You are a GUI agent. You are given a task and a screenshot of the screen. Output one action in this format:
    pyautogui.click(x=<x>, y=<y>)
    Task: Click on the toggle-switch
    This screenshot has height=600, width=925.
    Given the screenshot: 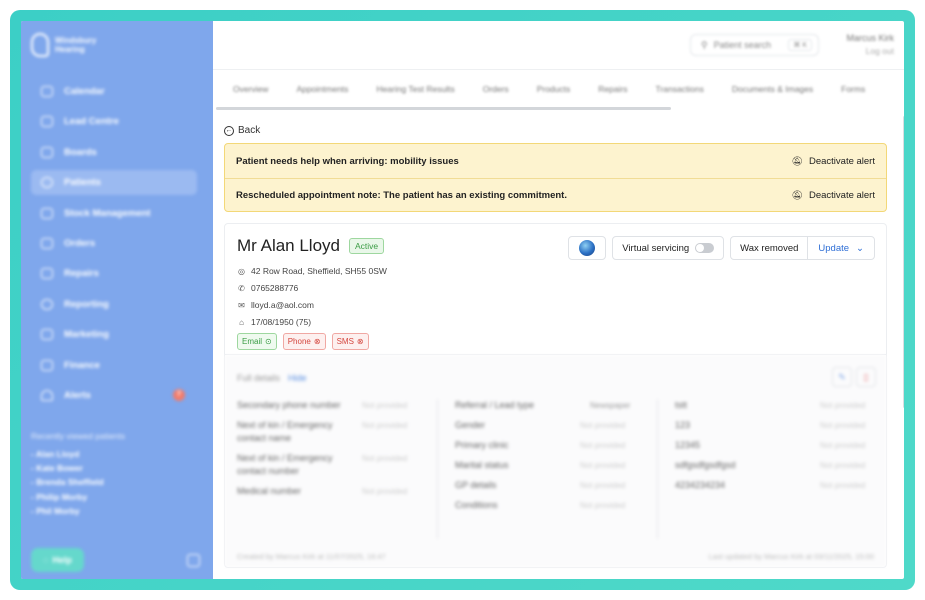 What is the action you would take?
    pyautogui.click(x=705, y=248)
    